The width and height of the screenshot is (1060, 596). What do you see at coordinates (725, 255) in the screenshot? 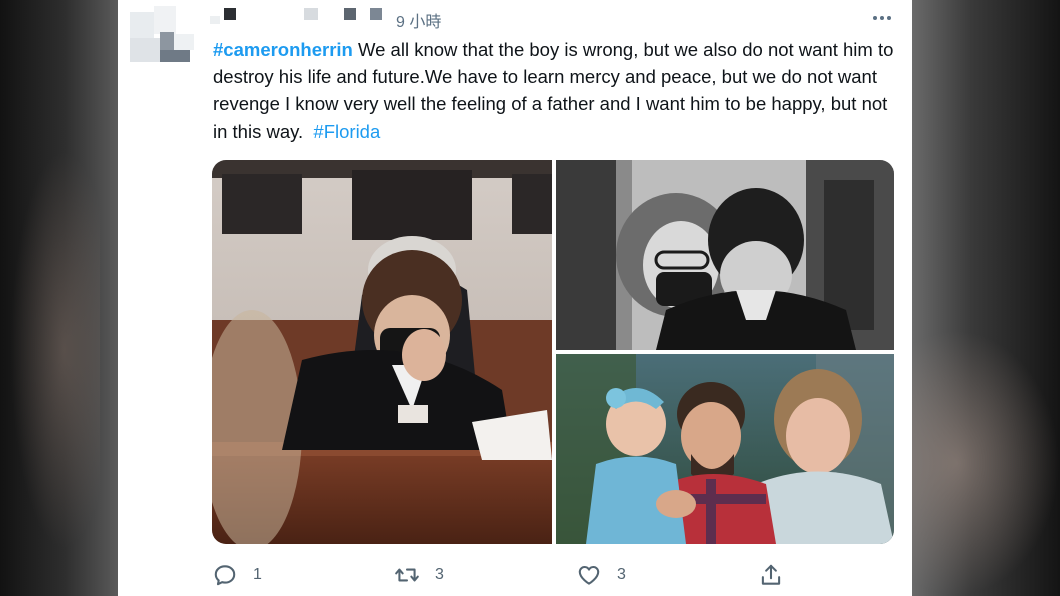
I see `photo-embrace` at bounding box center [725, 255].